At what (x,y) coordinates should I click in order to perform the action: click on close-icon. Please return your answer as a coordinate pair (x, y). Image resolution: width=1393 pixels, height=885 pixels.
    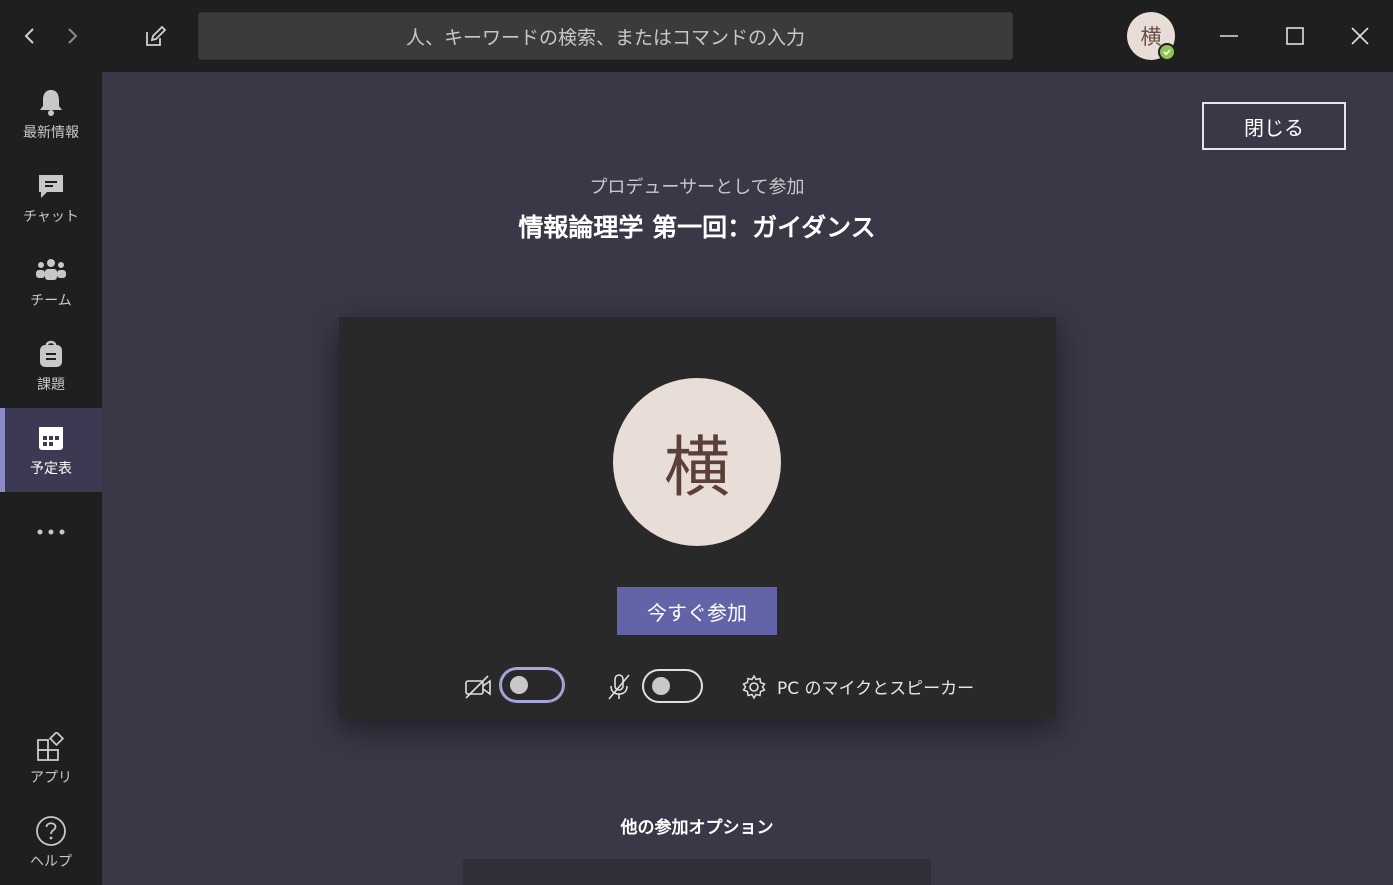
    Looking at the image, I should click on (1360, 36).